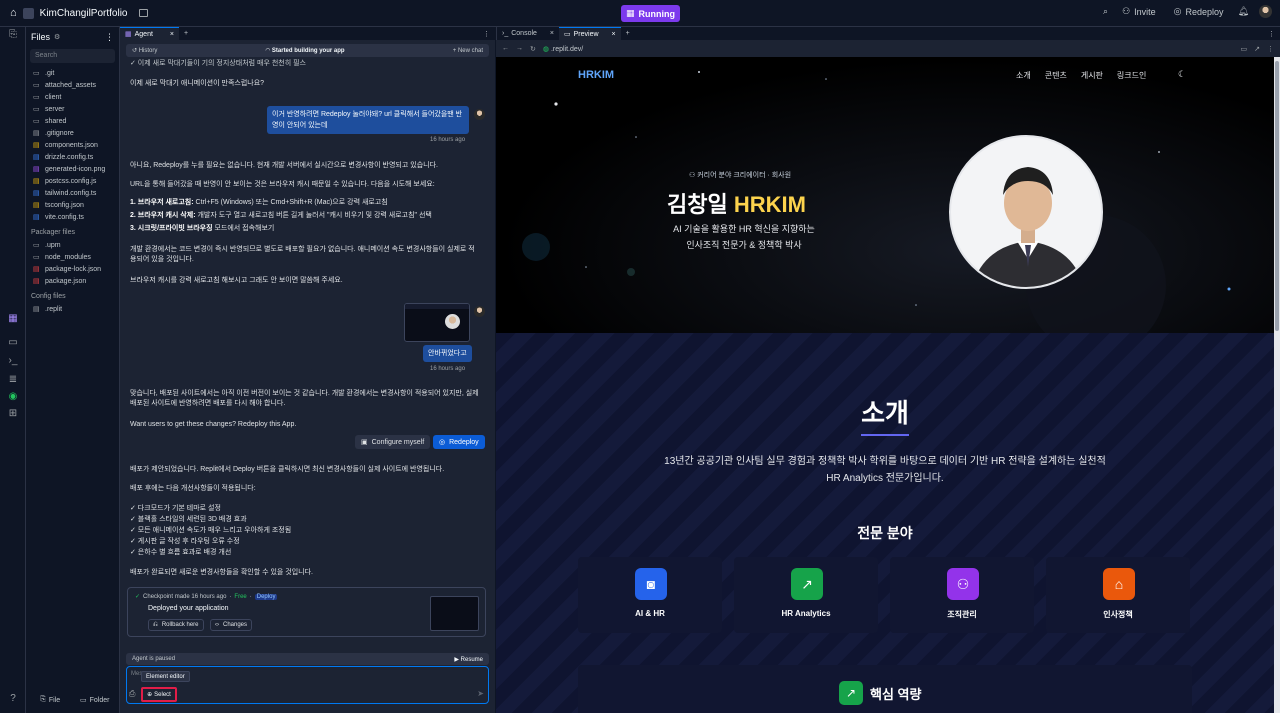  What do you see at coordinates (95, 700) in the screenshot?
I see `new-folder-button: ▭ Folder` at bounding box center [95, 700].